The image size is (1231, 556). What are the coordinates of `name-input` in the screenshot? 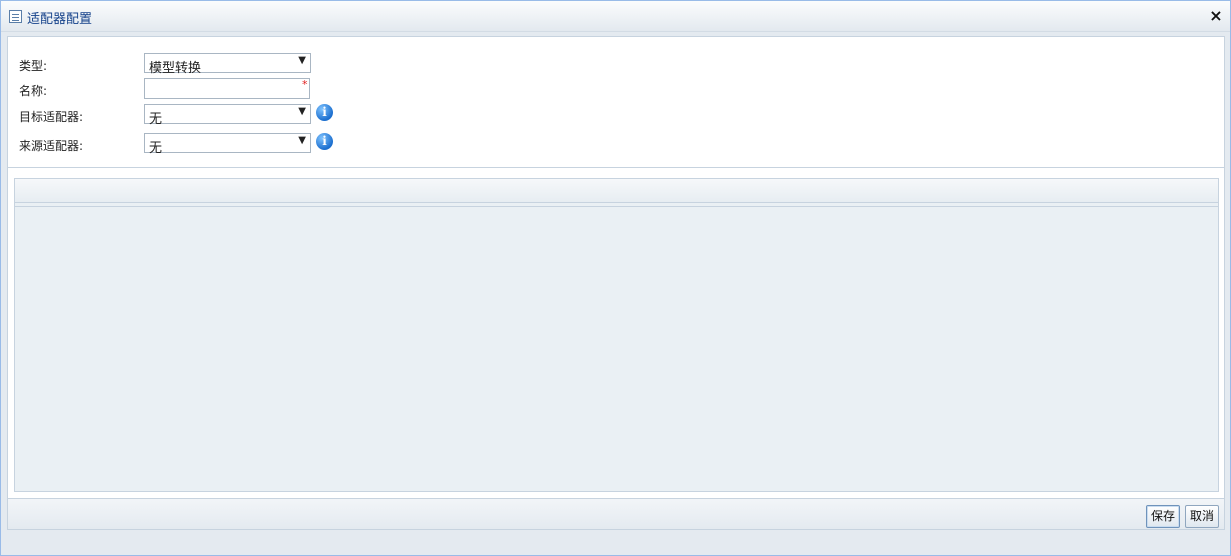 It's located at (227, 88).